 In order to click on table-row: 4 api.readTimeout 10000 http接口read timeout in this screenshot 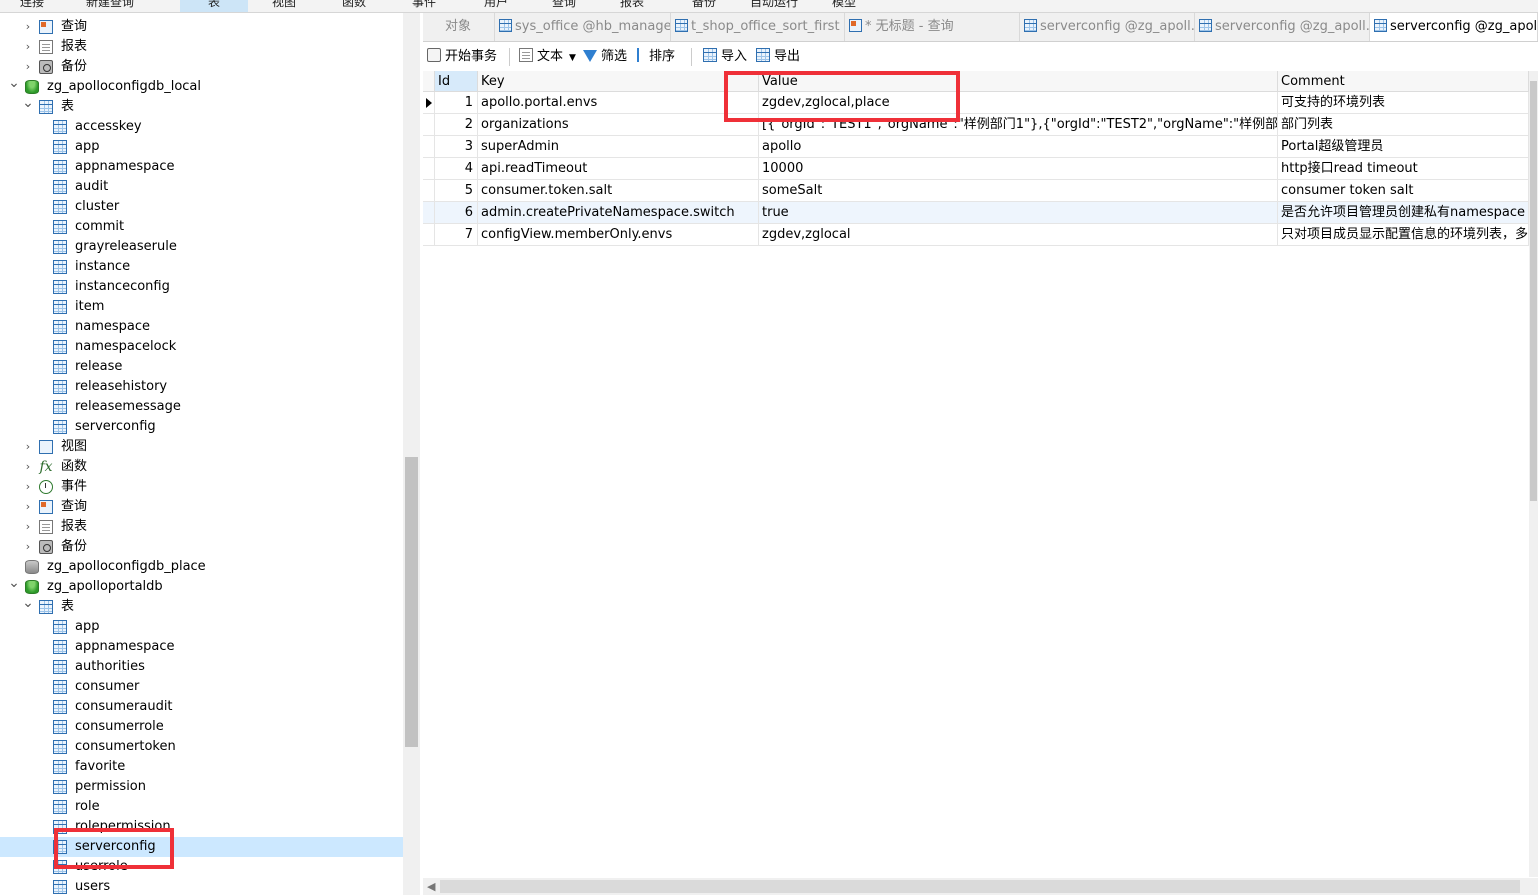, I will do `click(976, 169)`.